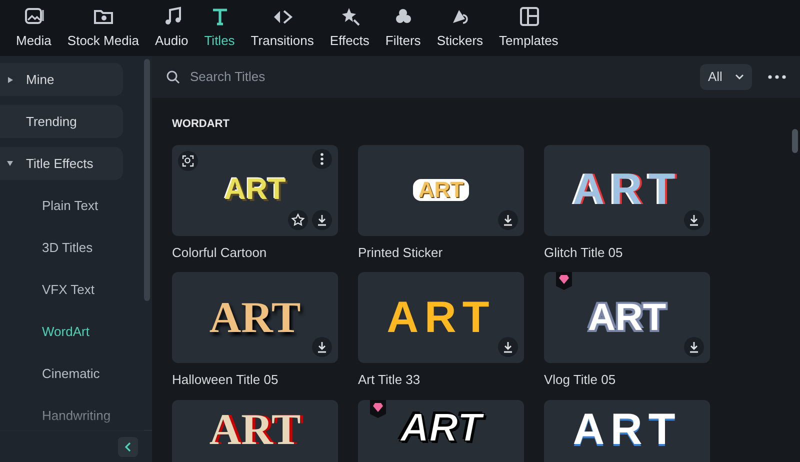 Image resolution: width=800 pixels, height=462 pixels. I want to click on subcategory-item: WordArt, so click(66, 331).